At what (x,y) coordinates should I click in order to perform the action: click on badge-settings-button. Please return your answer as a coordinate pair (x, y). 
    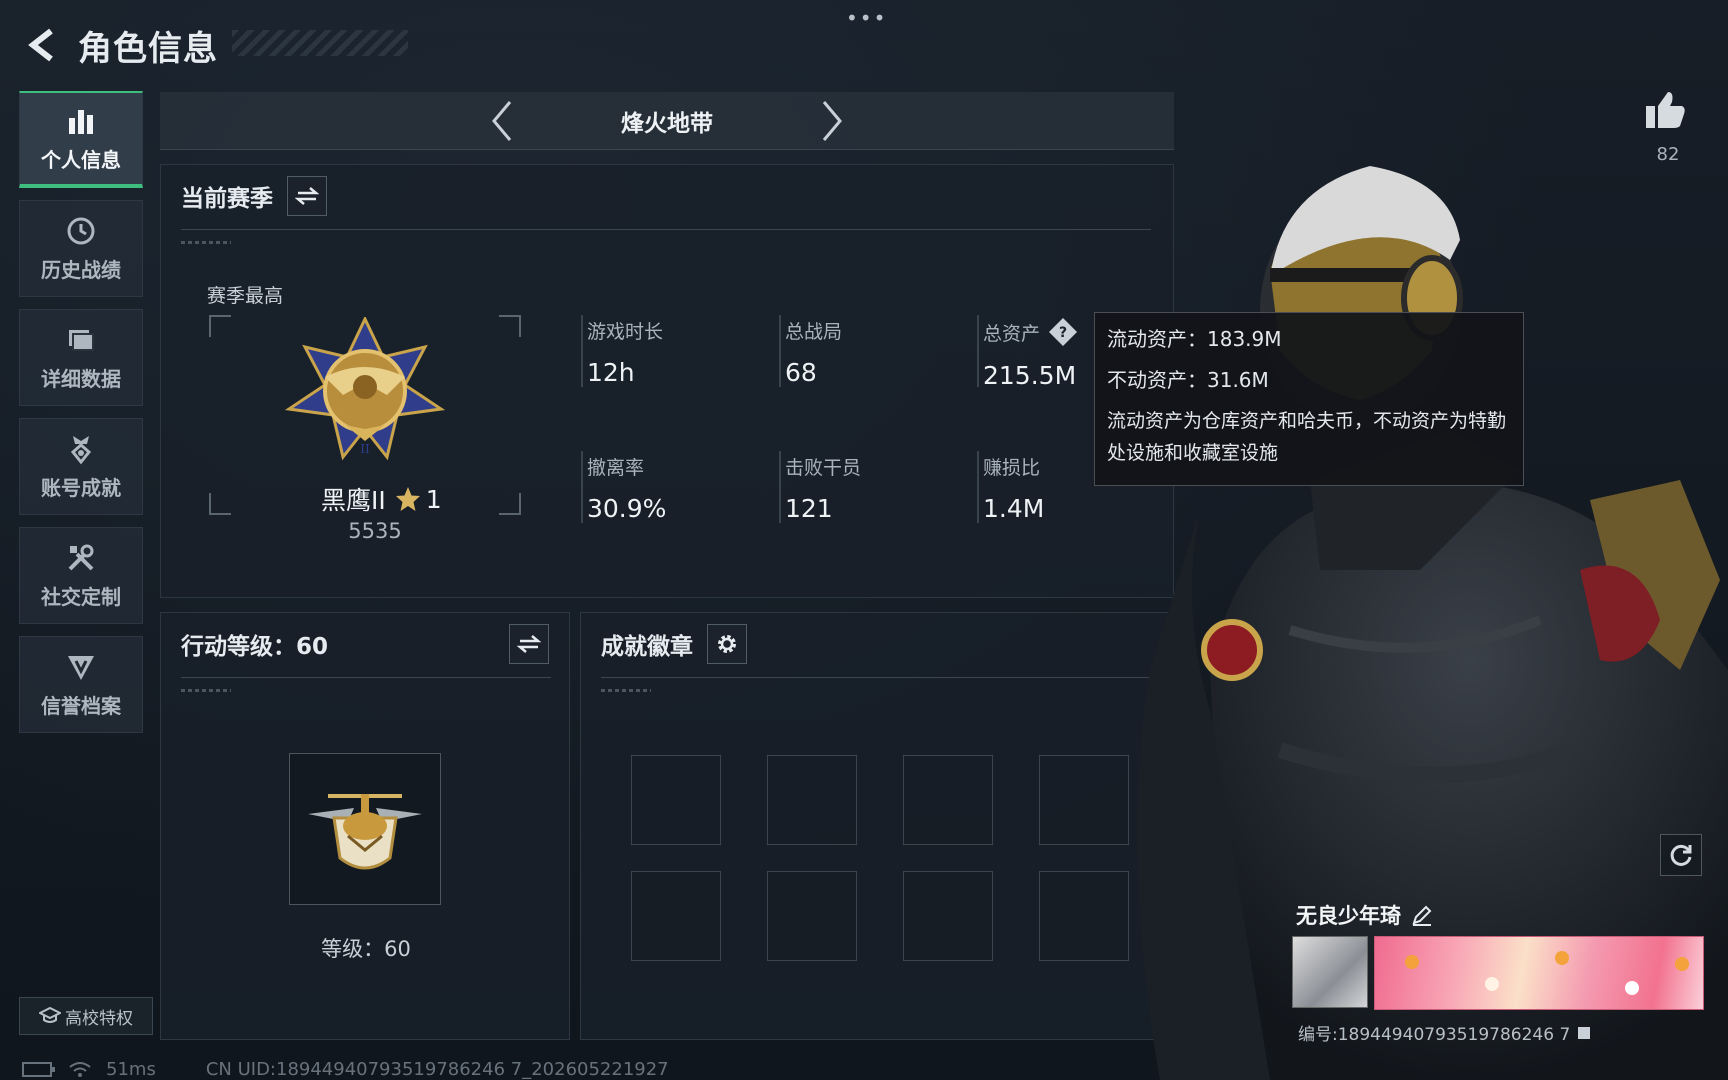
    Looking at the image, I should click on (727, 644).